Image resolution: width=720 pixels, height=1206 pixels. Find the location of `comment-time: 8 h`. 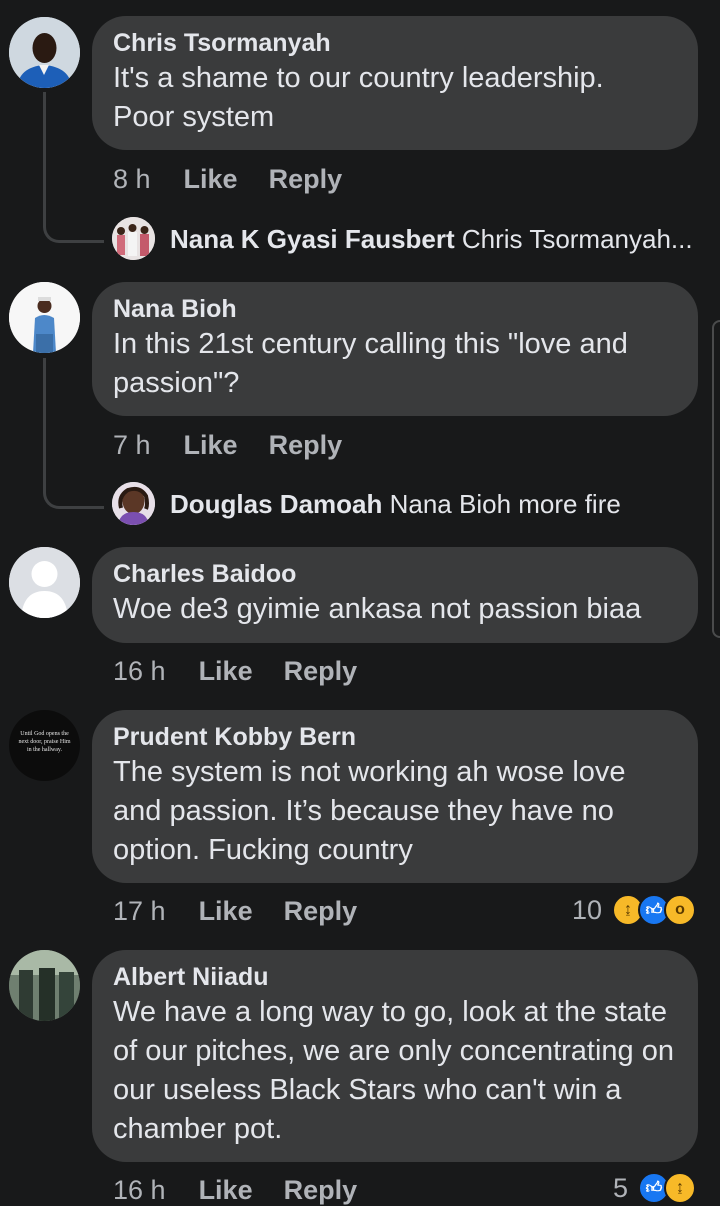

comment-time: 8 h is located at coordinates (132, 179).